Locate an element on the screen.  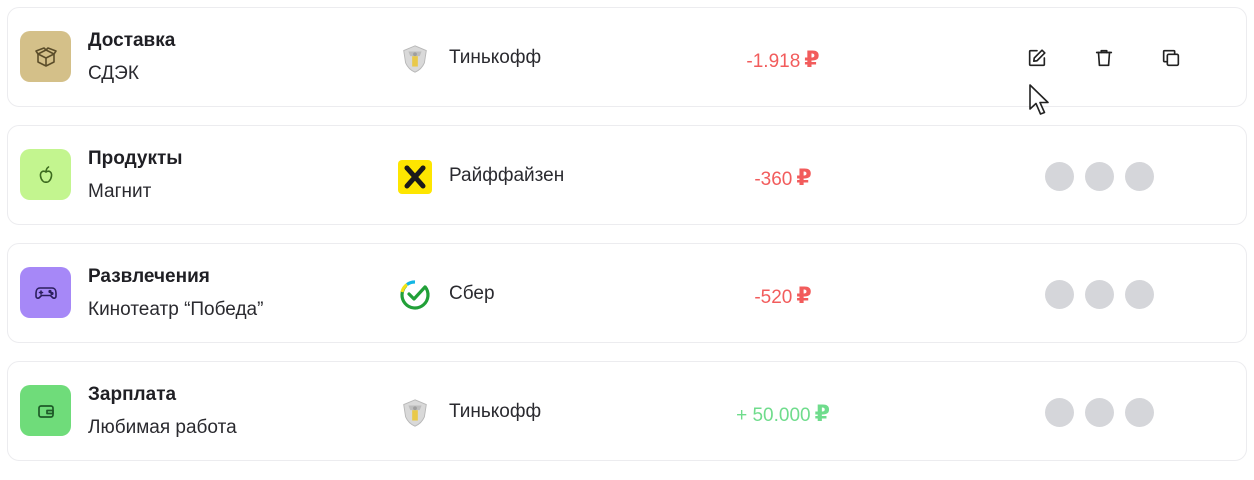
amount-value: -360 is located at coordinates (773, 179).